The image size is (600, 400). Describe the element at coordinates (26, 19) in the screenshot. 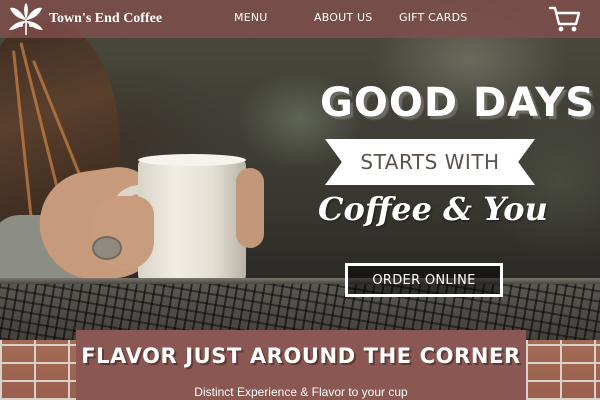

I see `coffee-plant-icon` at that location.